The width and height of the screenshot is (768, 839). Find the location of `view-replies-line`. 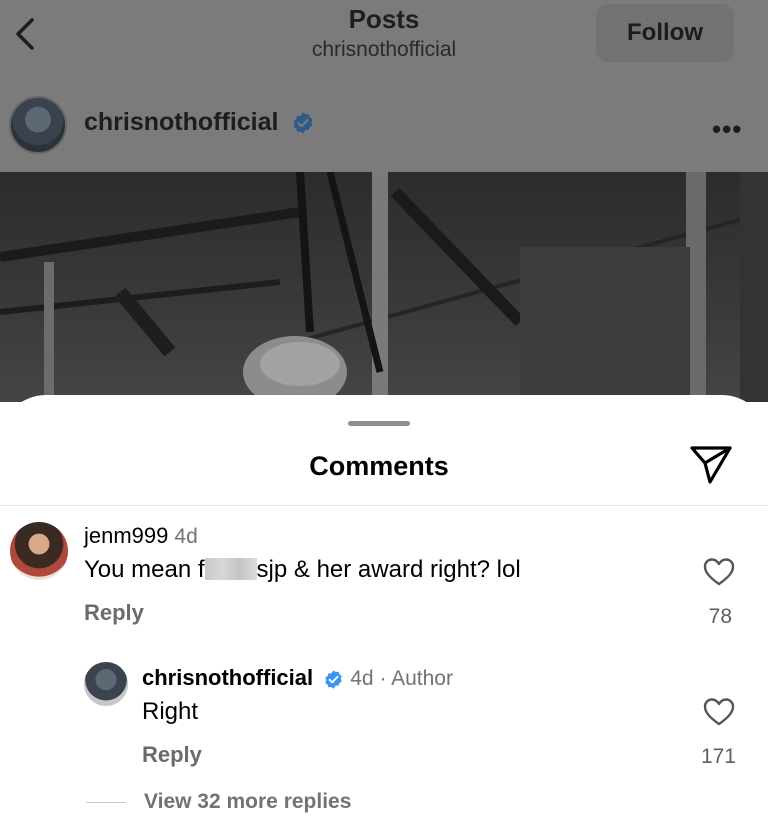

view-replies-line is located at coordinates (106, 802).